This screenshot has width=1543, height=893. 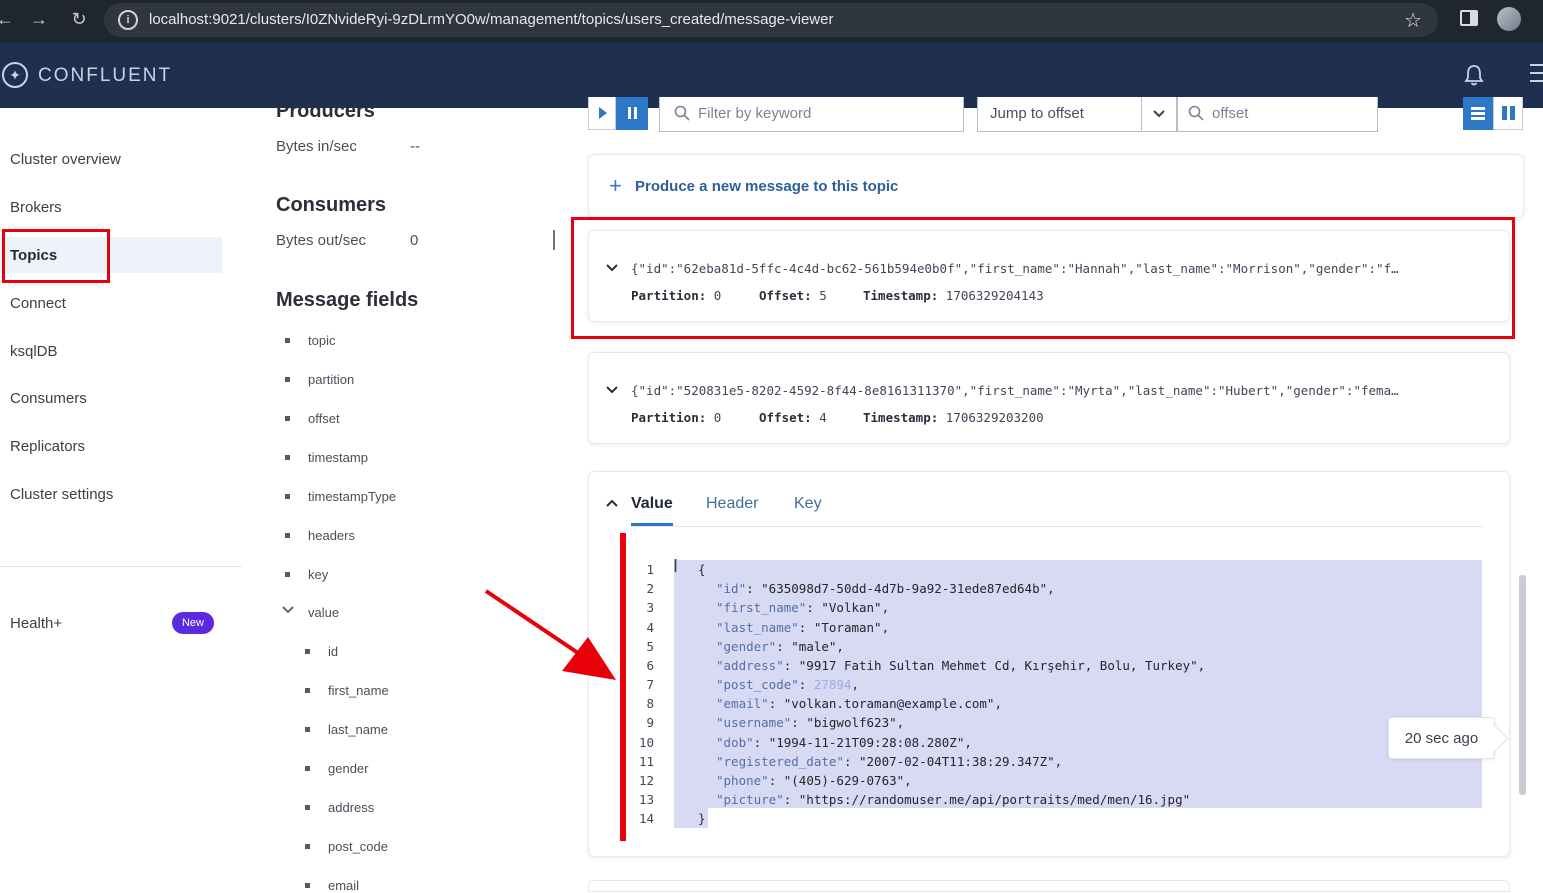 I want to click on line-number: 12, so click(x=646, y=780).